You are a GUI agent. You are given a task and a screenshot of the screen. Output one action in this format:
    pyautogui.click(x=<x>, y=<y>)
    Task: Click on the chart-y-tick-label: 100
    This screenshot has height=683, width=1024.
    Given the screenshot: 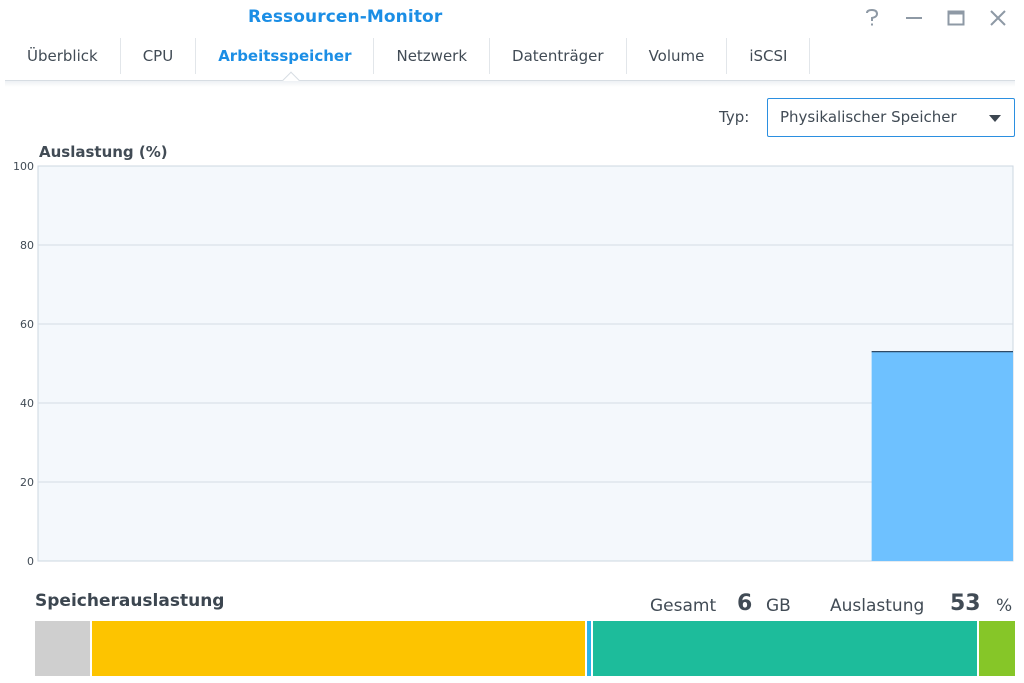 What is the action you would take?
    pyautogui.click(x=23, y=166)
    